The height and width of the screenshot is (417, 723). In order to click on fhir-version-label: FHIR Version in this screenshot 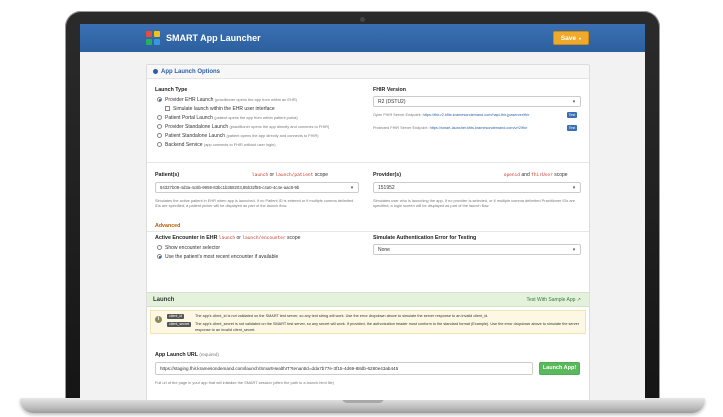, I will do `click(389, 90)`.